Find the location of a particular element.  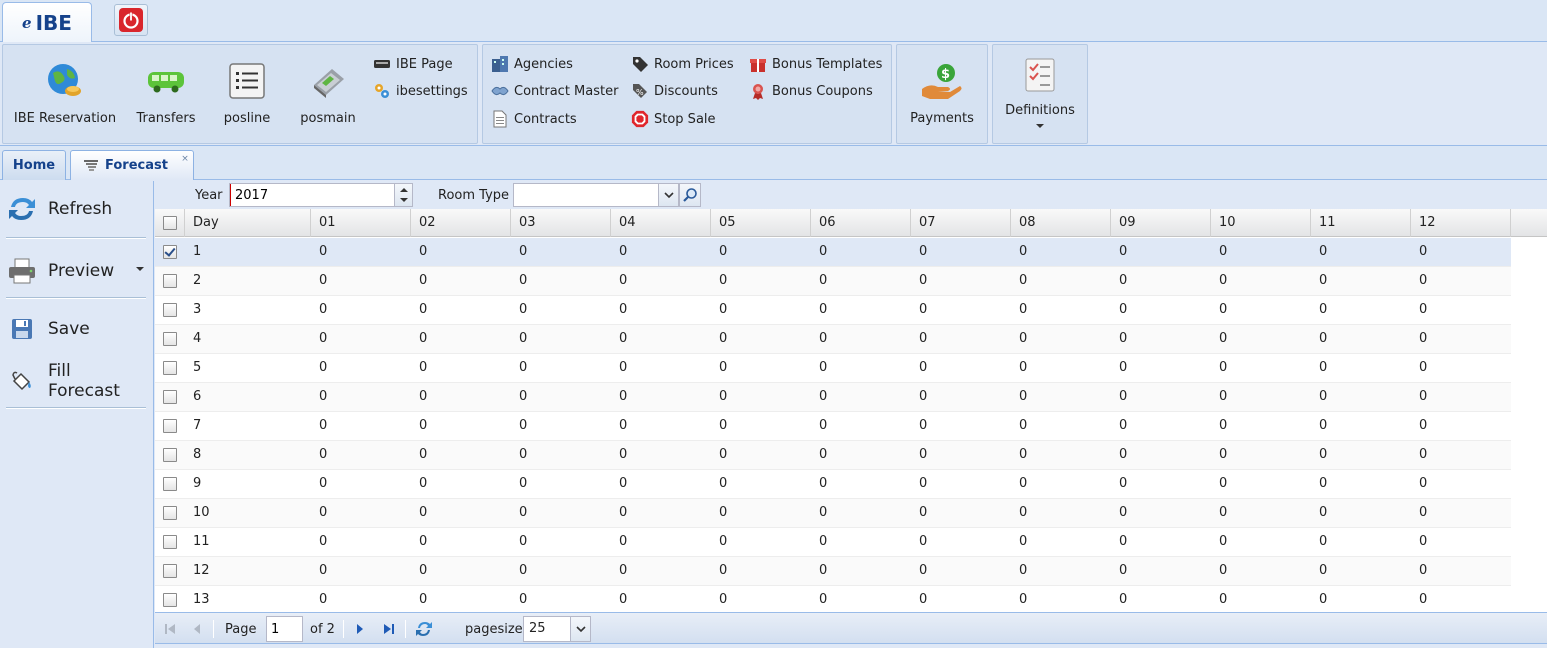

last-page-button is located at coordinates (389, 629).